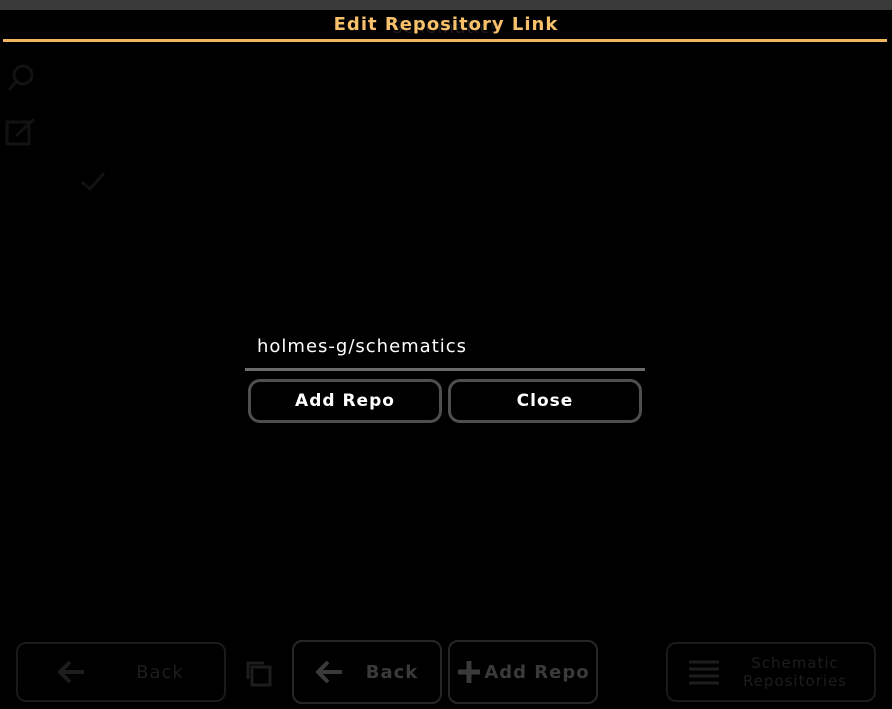 The height and width of the screenshot is (709, 892). I want to click on footer-schematic-repositories-button: Schematic Repositories, so click(771, 672).